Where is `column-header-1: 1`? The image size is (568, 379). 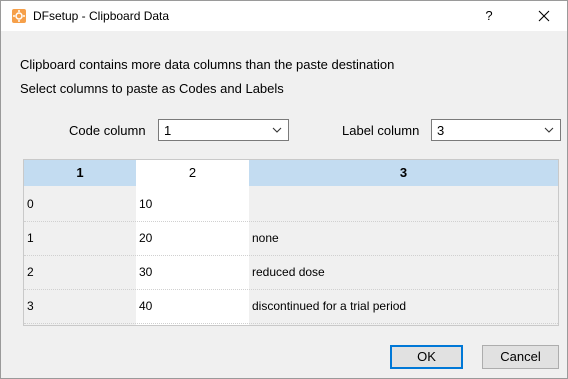
column-header-1: 1 is located at coordinates (80, 173).